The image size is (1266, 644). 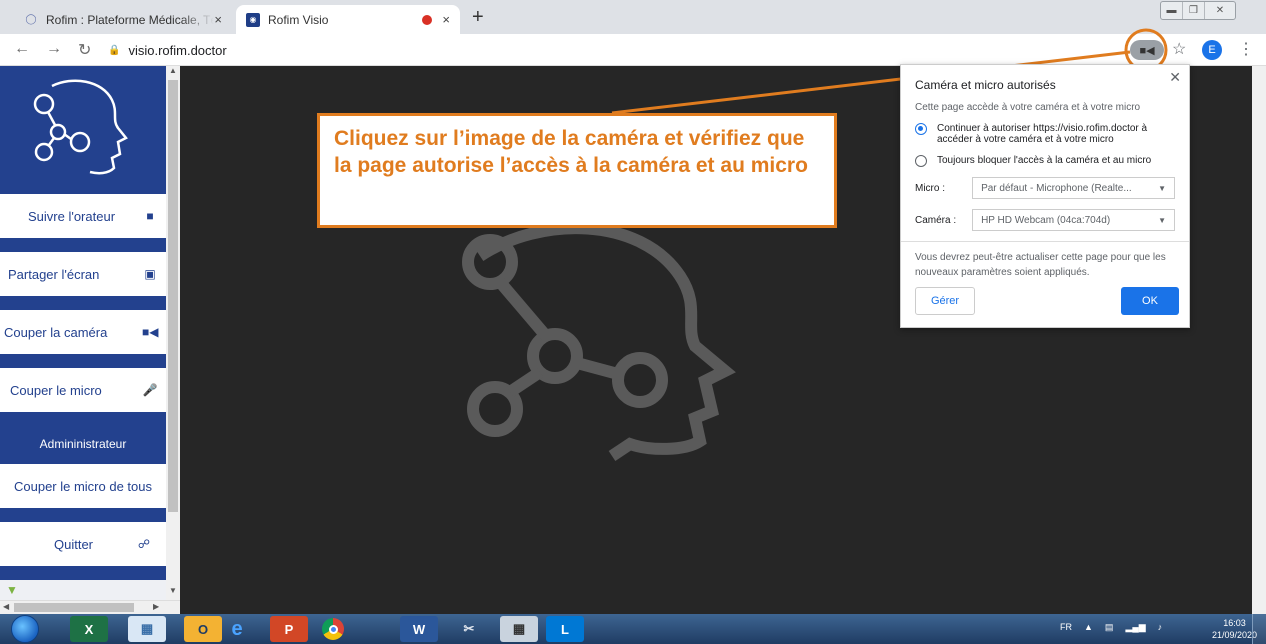 I want to click on follow-speaker-label: Suivre l'orateur, so click(x=72, y=216).